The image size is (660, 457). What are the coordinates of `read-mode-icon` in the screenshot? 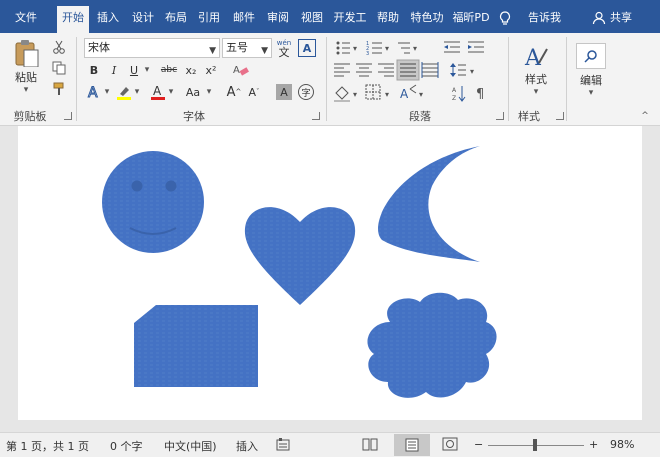 It's located at (370, 445).